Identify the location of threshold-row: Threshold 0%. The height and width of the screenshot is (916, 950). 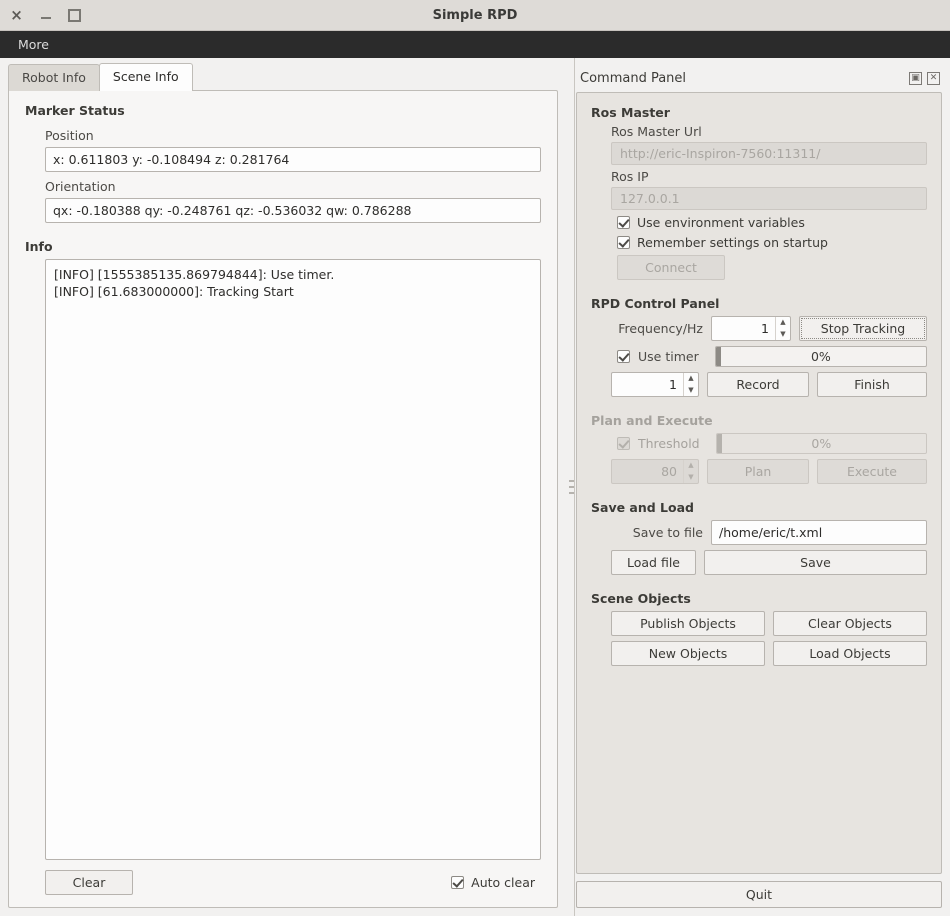
(772, 443).